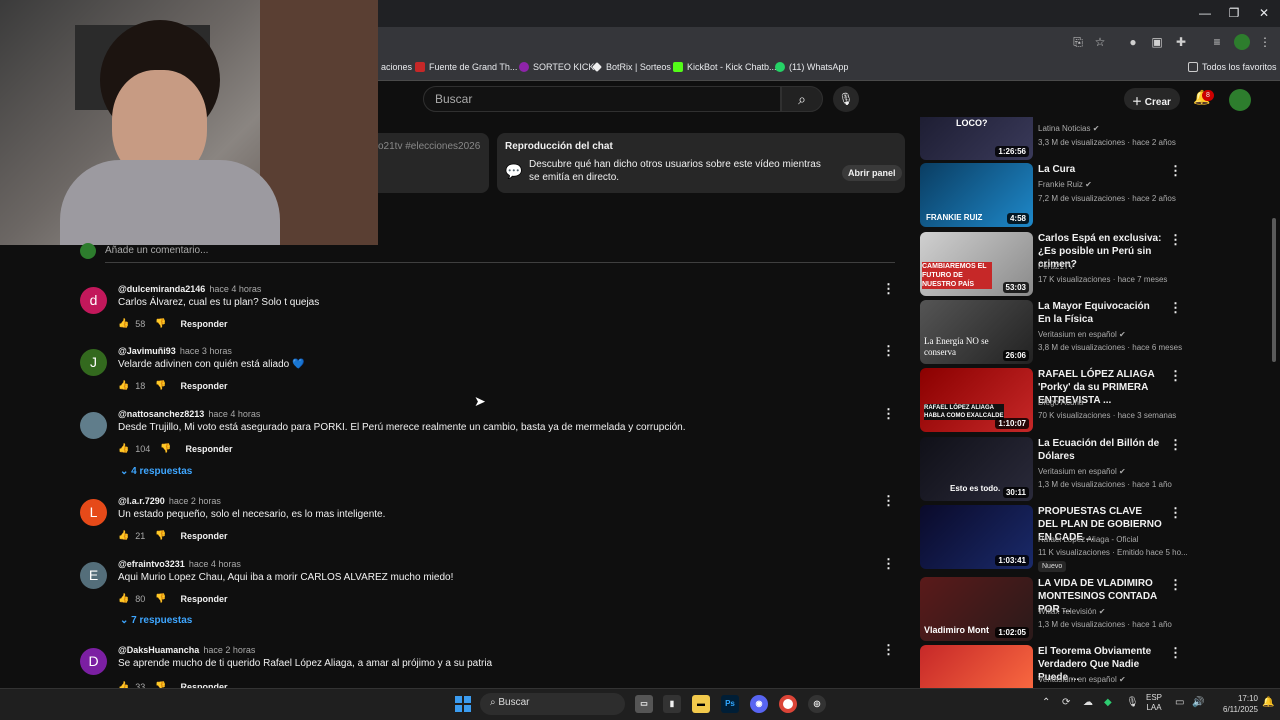  Describe the element at coordinates (1242, 42) in the screenshot. I see `profile-icon` at that location.